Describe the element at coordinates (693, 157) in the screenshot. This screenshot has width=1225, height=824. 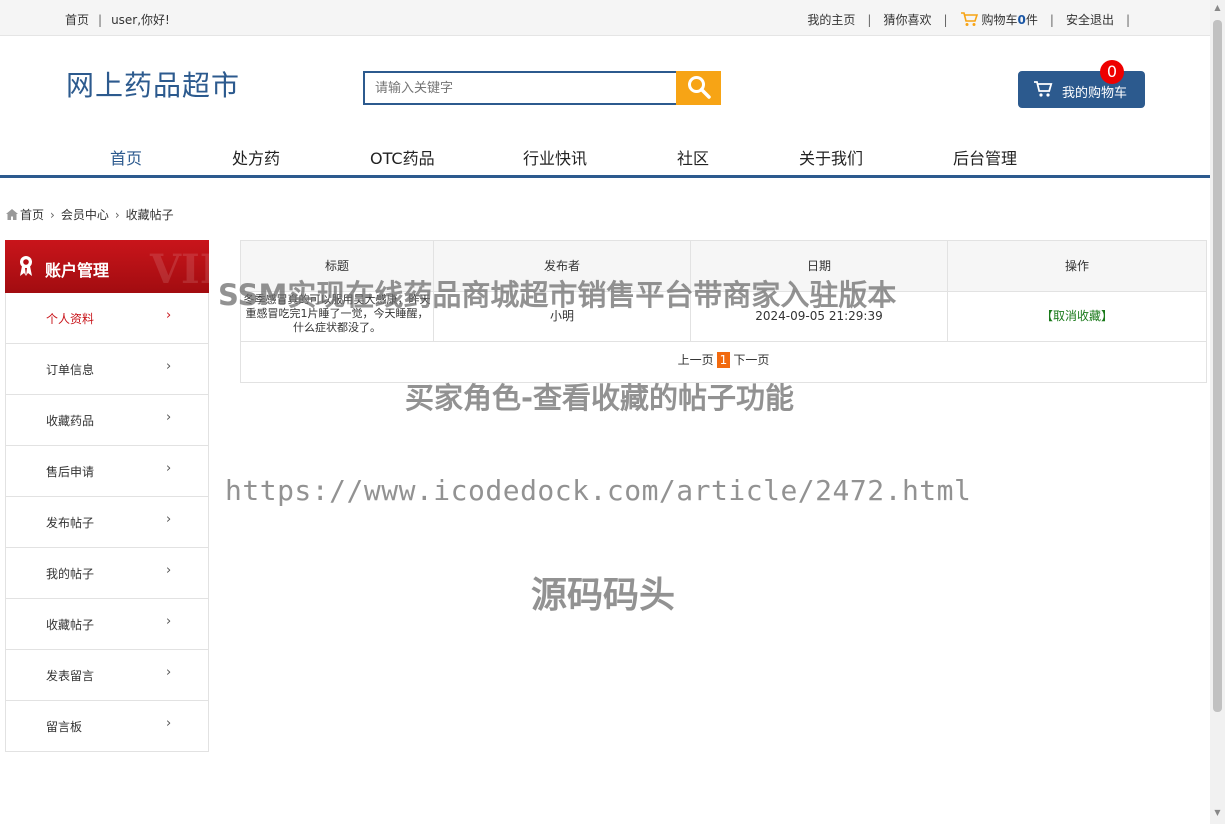
I see `nav-community: 社区` at that location.